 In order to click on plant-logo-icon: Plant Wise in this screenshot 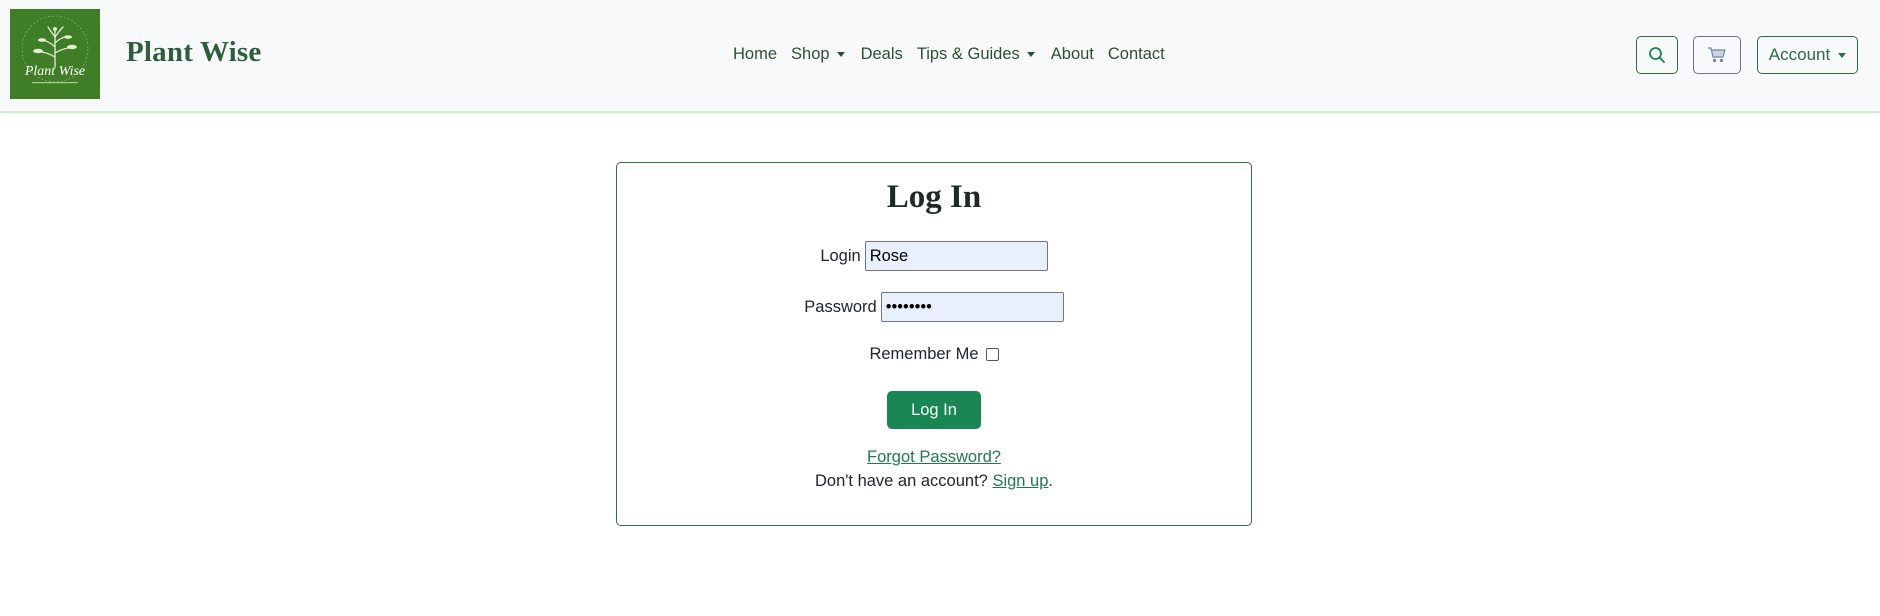, I will do `click(55, 54)`.